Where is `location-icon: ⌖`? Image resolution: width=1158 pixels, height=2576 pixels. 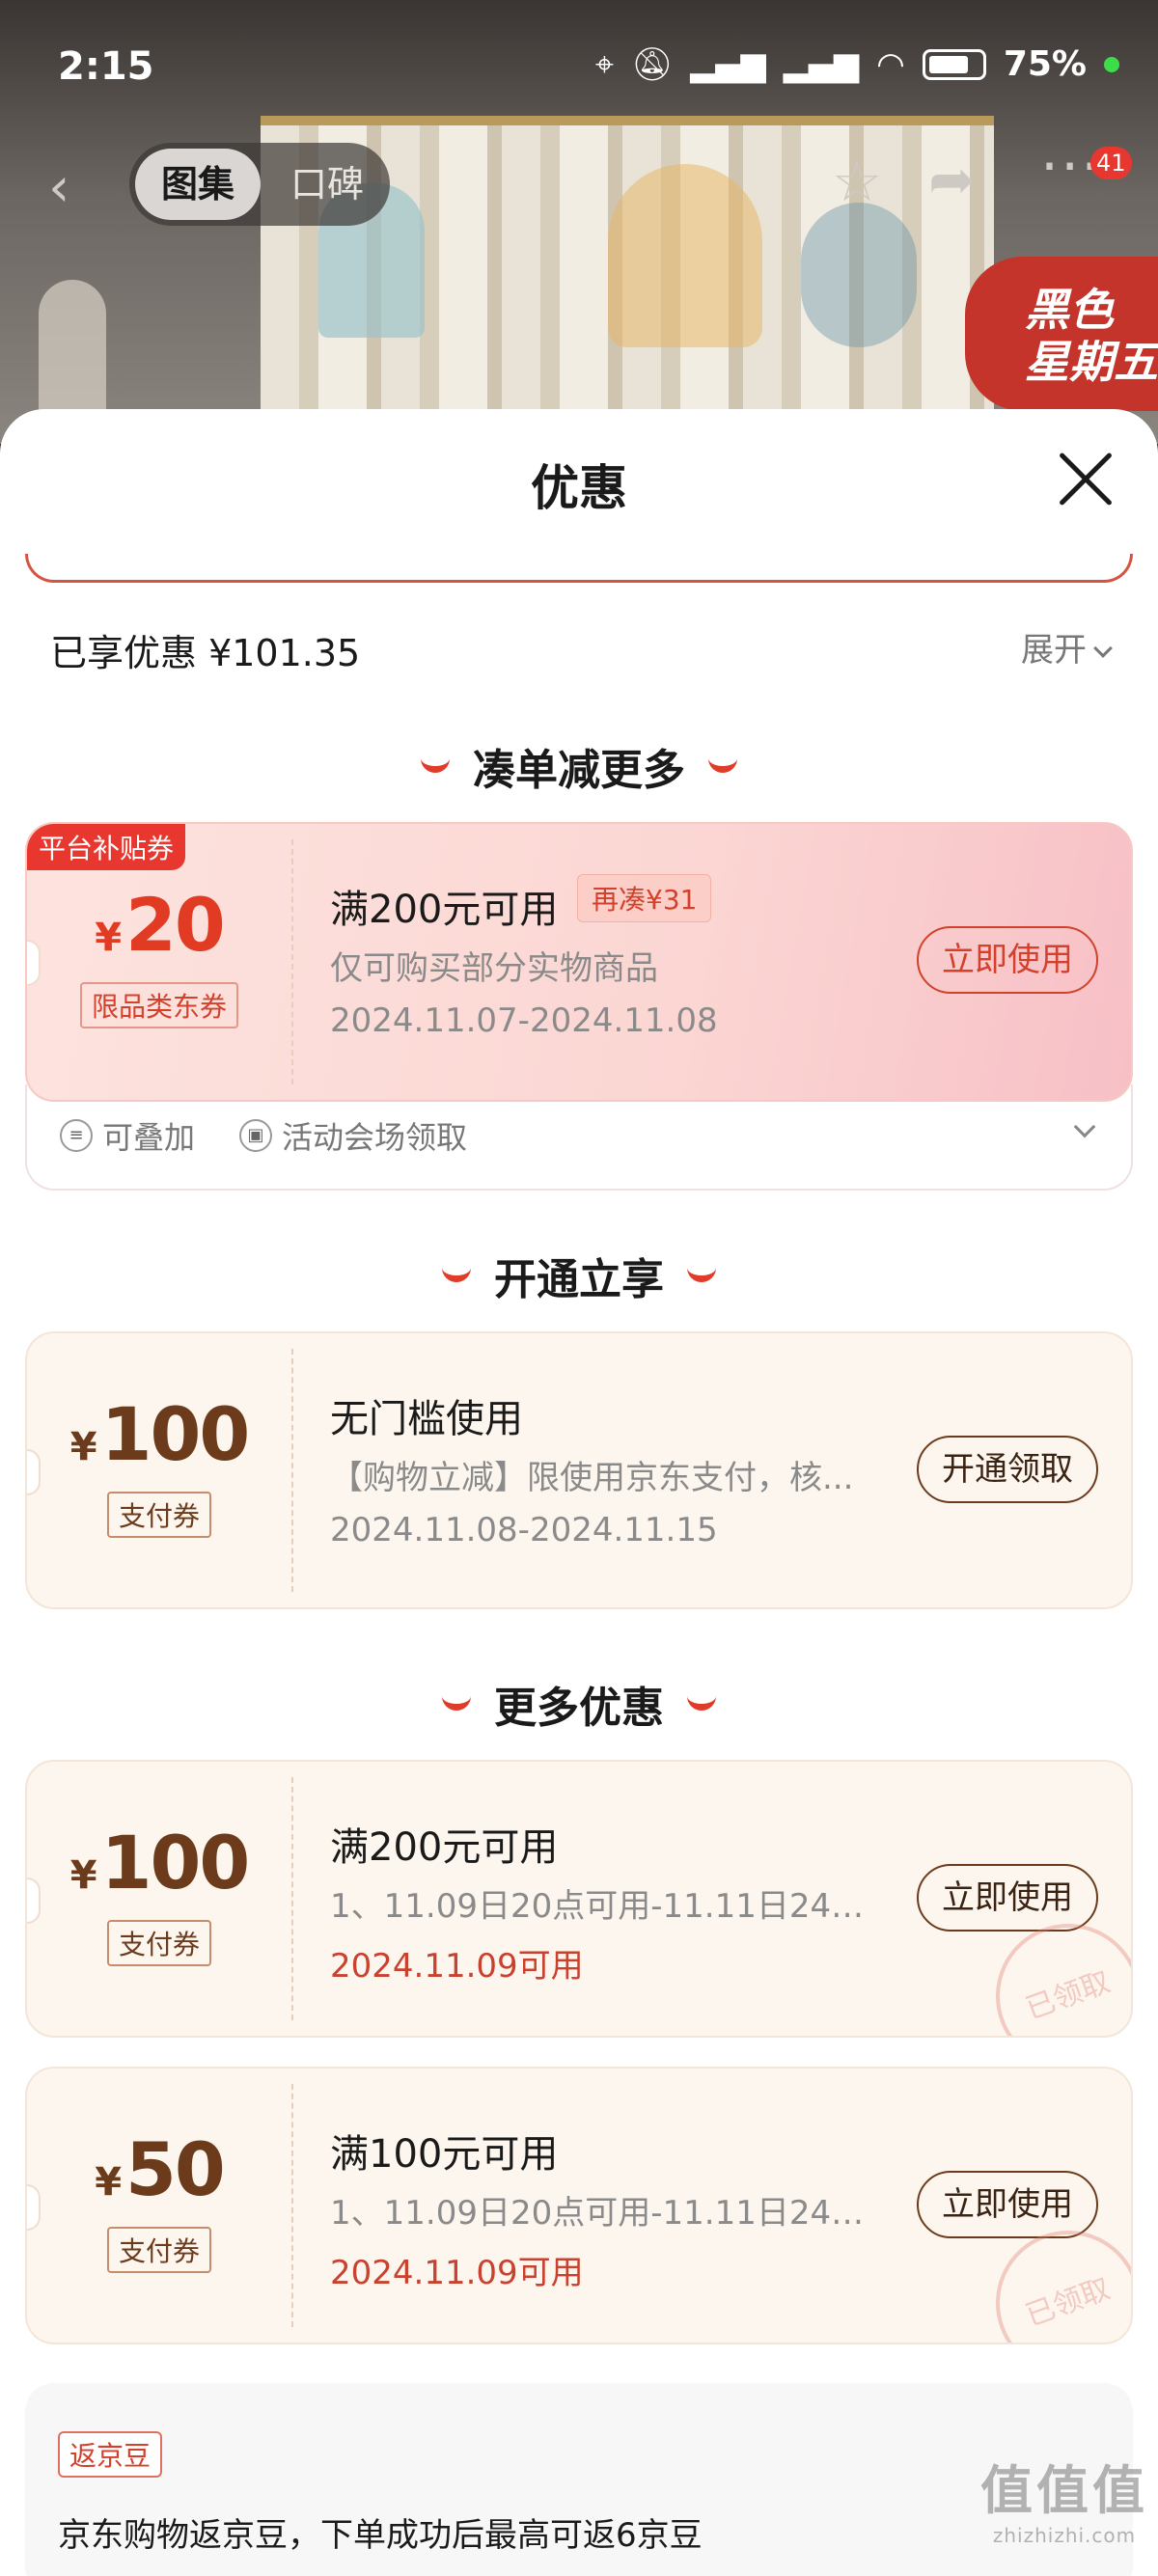
location-icon: ⌖ is located at coordinates (604, 64).